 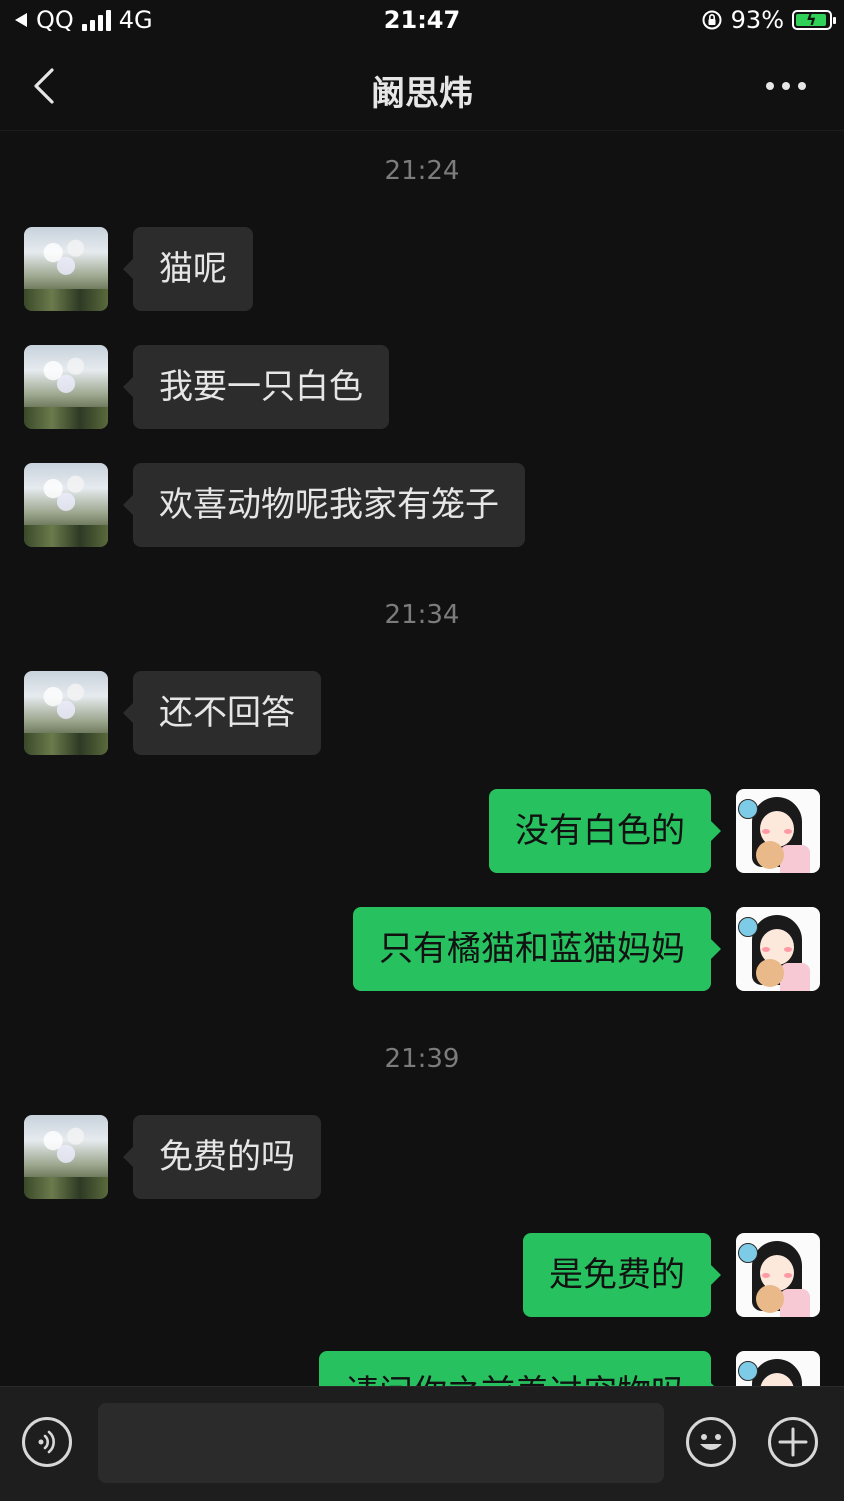 What do you see at coordinates (422, 831) in the screenshot?
I see `message-row: 没有白色的` at bounding box center [422, 831].